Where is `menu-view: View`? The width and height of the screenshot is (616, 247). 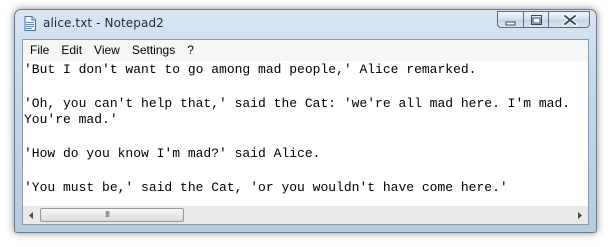 menu-view: View is located at coordinates (107, 50).